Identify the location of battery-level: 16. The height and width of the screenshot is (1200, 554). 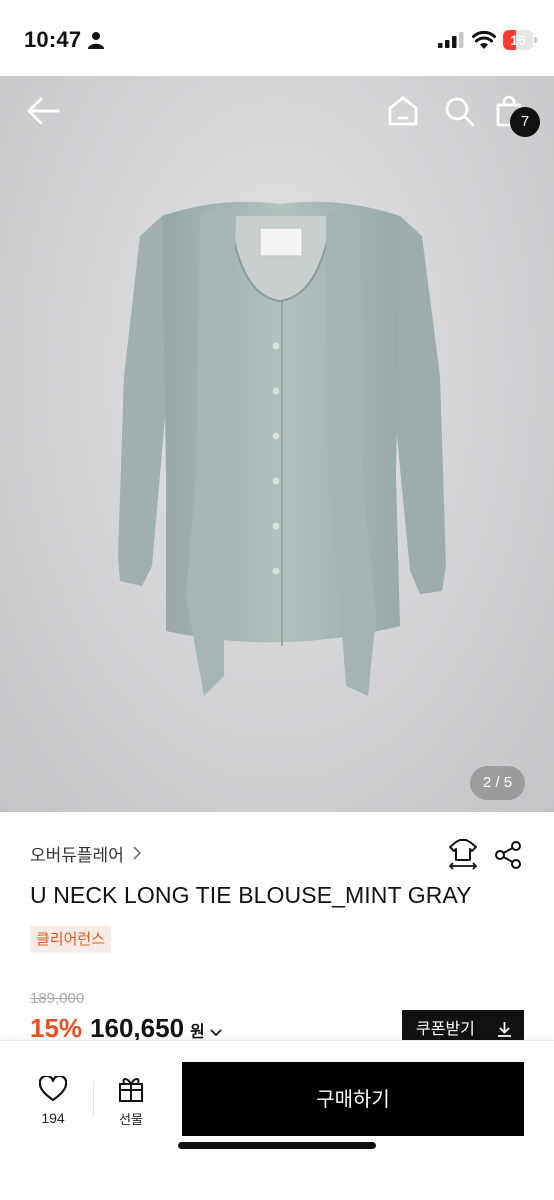
(518, 40).